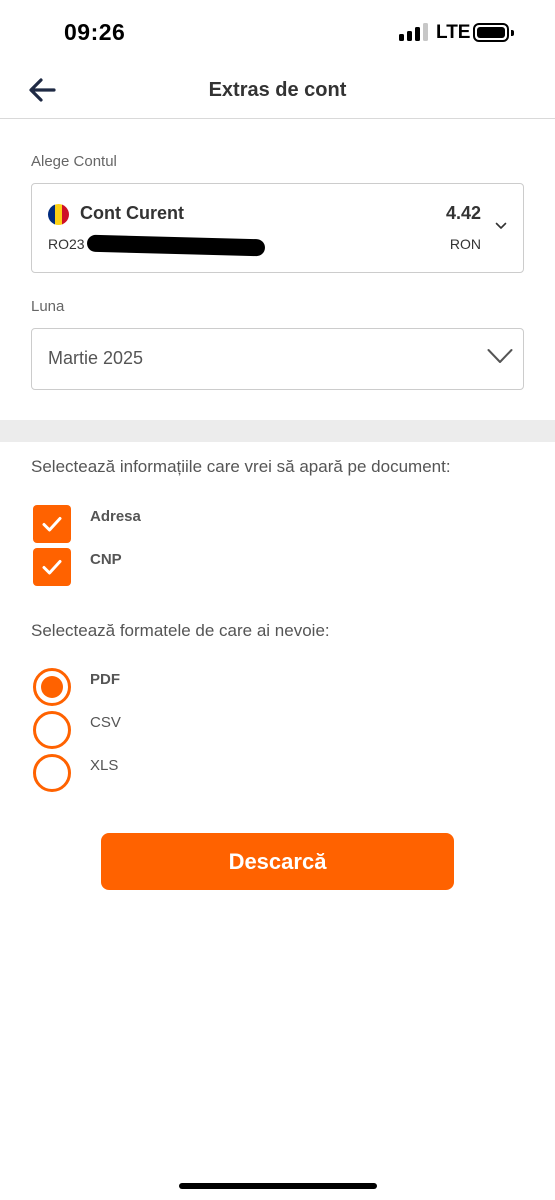 The image size is (555, 1200). Describe the element at coordinates (463, 213) in the screenshot. I see `account-balance: 4.42` at that location.